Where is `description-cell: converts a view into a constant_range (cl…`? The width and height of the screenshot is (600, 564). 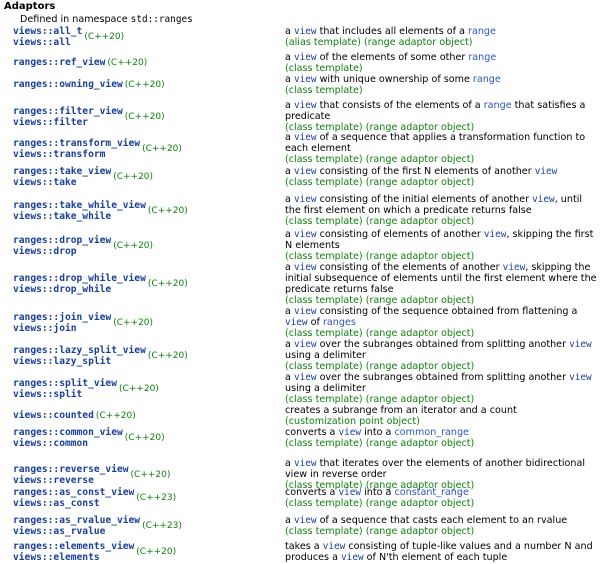 description-cell: converts a view into a constant_range (cl… is located at coordinates (441, 498).